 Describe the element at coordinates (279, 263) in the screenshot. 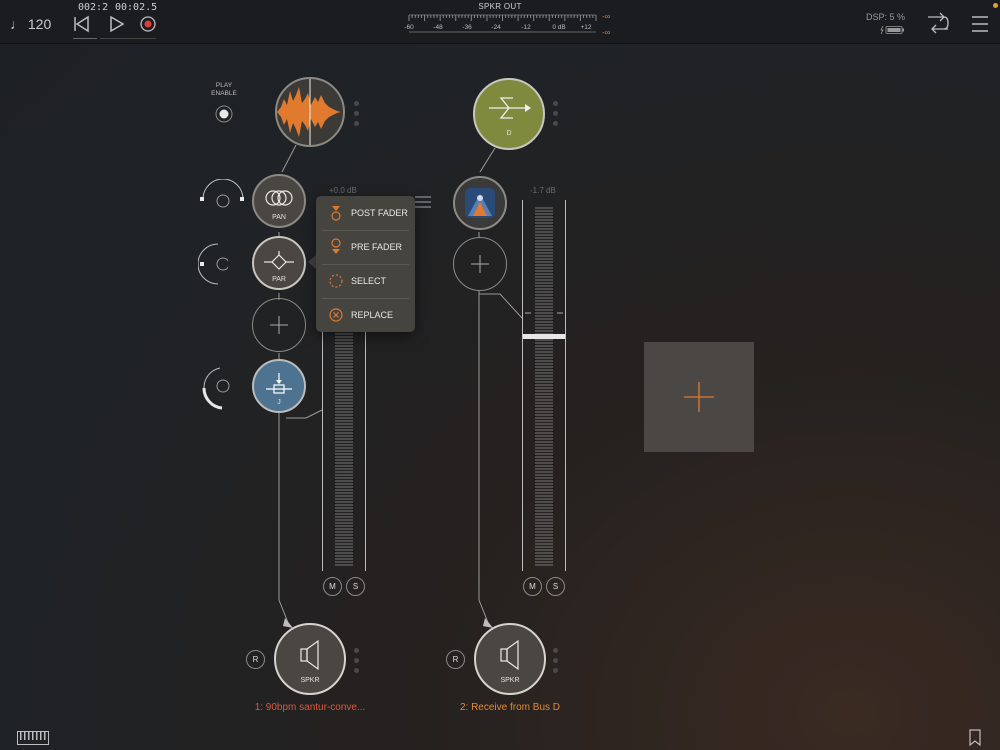

I see `par-node: PAR` at that location.